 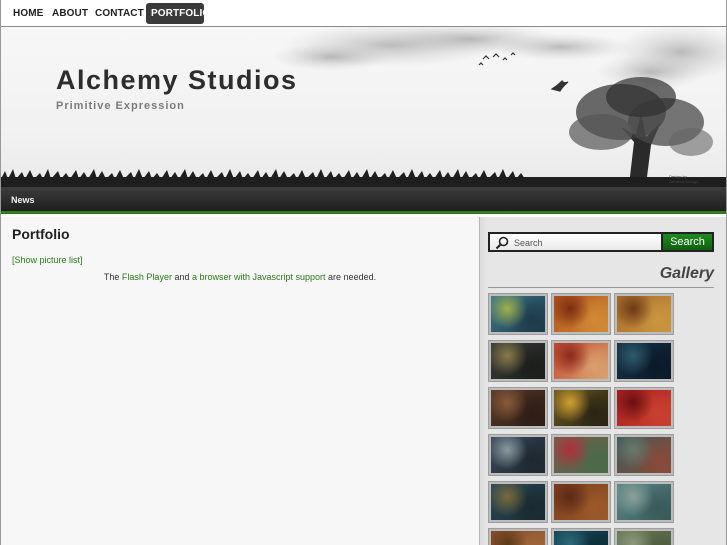 What do you see at coordinates (259, 277) in the screenshot?
I see `javascript-browser-link: a browser with Javascript support` at bounding box center [259, 277].